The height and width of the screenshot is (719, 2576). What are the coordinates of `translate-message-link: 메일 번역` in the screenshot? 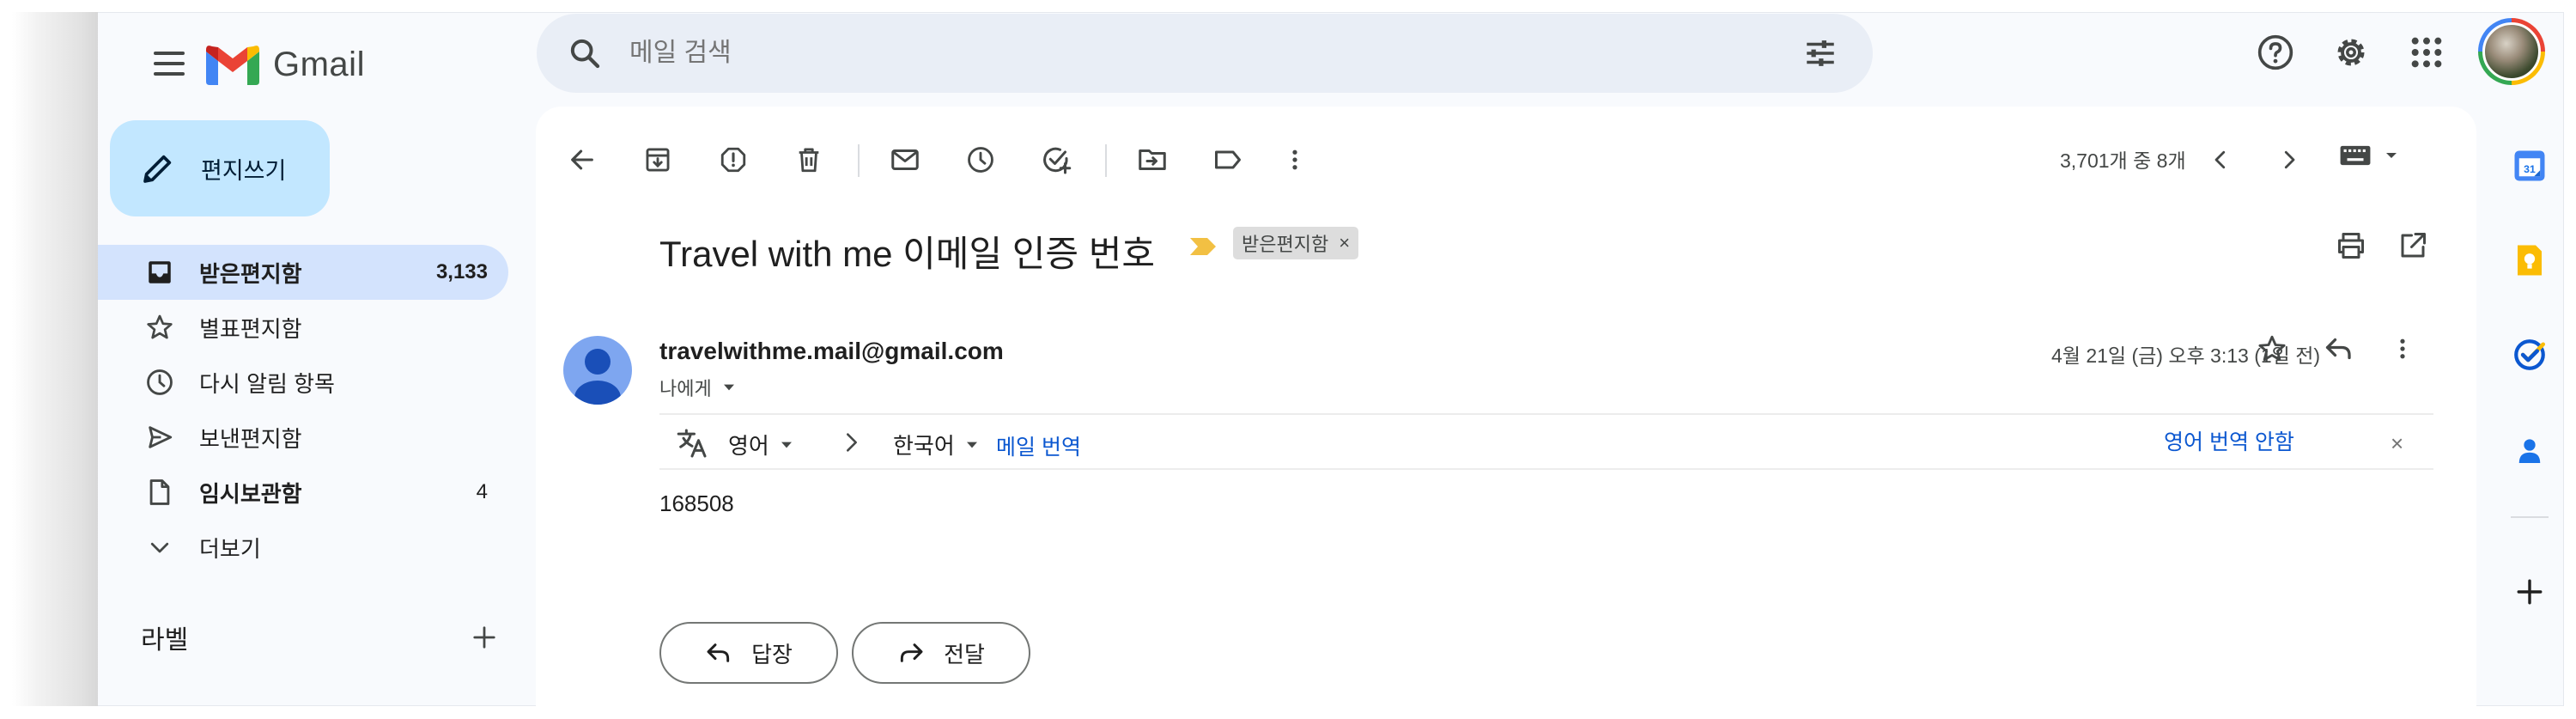 It's located at (1038, 445).